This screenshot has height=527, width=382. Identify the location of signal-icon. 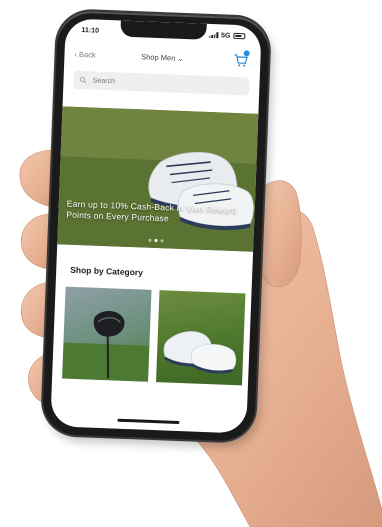
(213, 35).